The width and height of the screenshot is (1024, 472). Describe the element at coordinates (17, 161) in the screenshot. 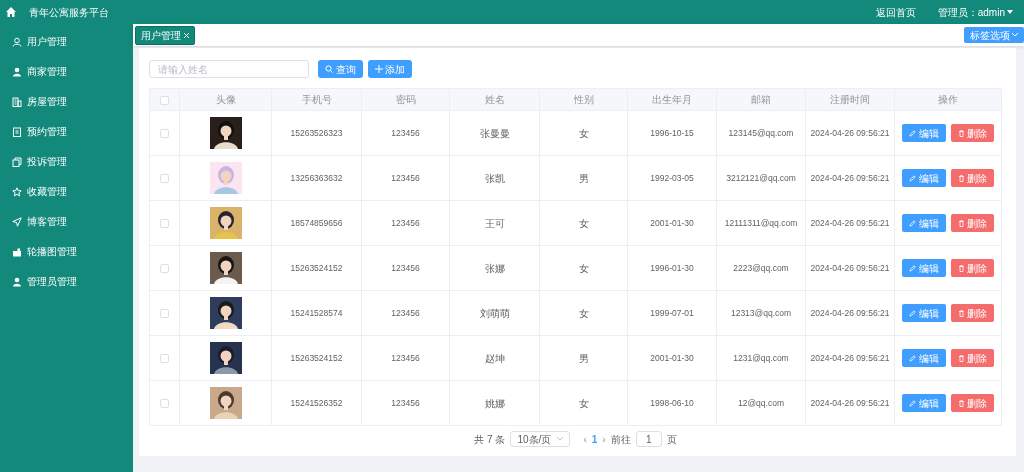

I see `copy-icon` at that location.